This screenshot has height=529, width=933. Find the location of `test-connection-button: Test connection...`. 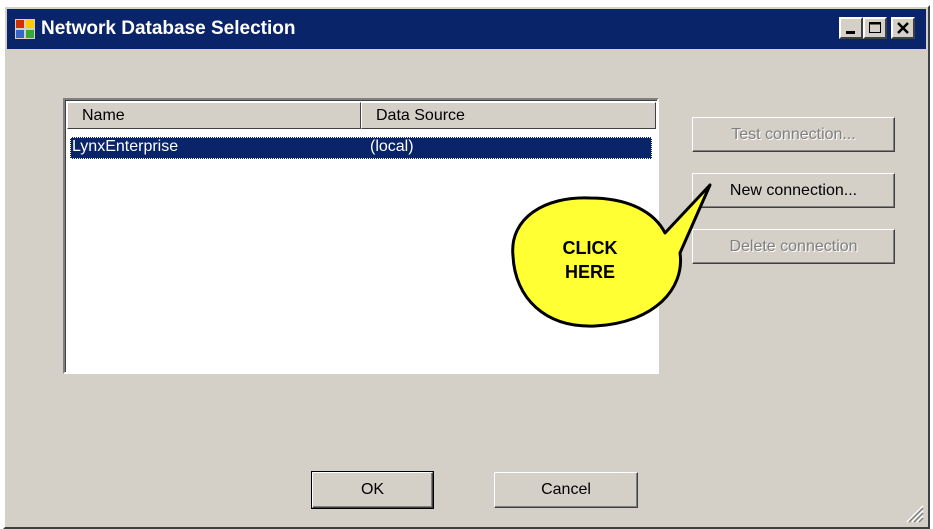

test-connection-button: Test connection... is located at coordinates (793, 134).